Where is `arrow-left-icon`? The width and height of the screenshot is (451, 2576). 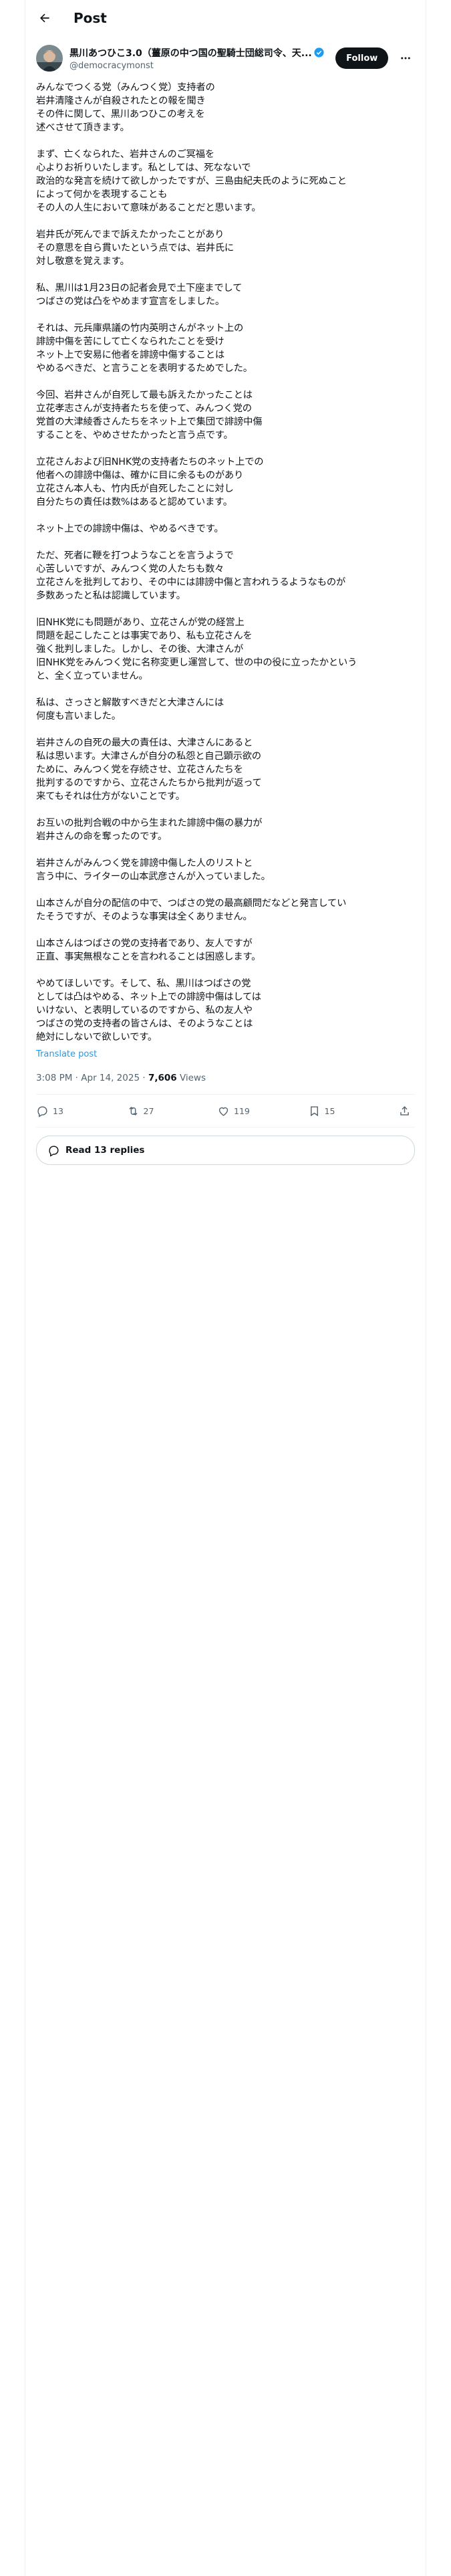 arrow-left-icon is located at coordinates (44, 17).